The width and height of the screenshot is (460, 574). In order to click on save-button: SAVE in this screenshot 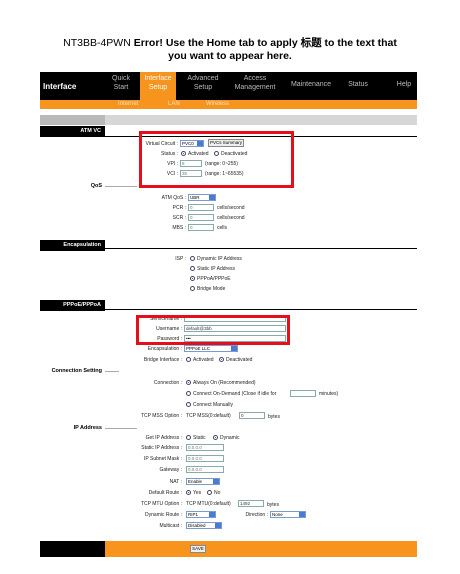, I will do `click(198, 549)`.